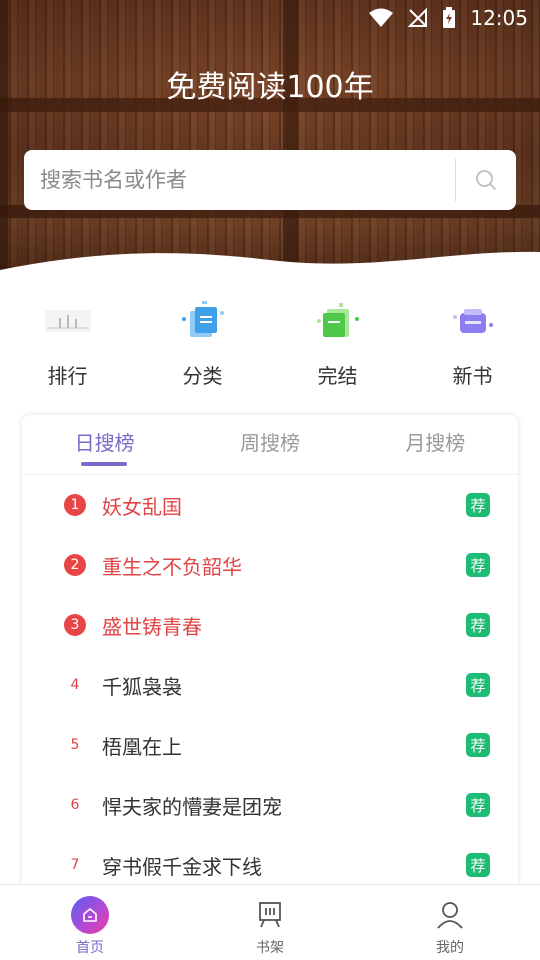 The width and height of the screenshot is (540, 960). What do you see at coordinates (239, 180) in the screenshot?
I see `search-input` at bounding box center [239, 180].